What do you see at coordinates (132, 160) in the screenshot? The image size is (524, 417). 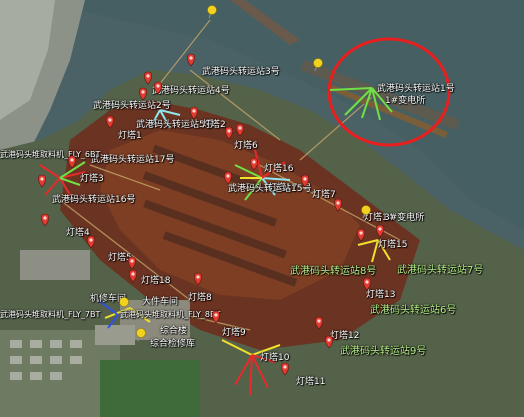 I see `label-station-17: 武港码头转运站17号` at bounding box center [132, 160].